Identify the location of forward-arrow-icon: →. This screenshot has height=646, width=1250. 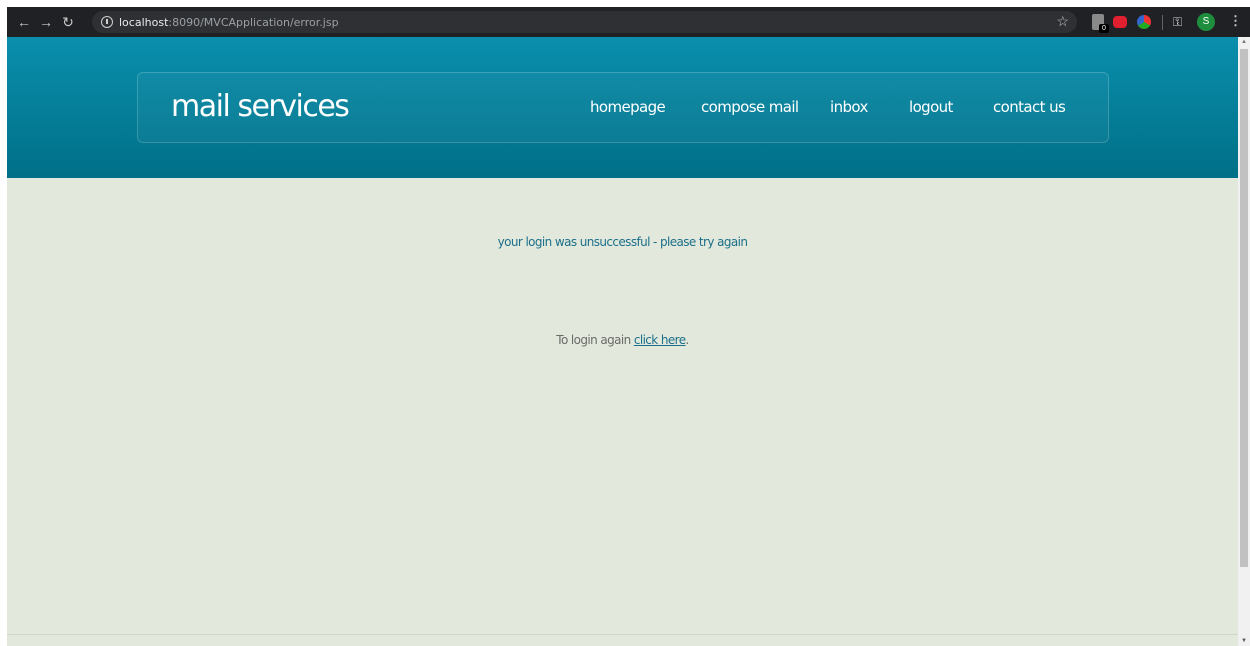
(46, 22).